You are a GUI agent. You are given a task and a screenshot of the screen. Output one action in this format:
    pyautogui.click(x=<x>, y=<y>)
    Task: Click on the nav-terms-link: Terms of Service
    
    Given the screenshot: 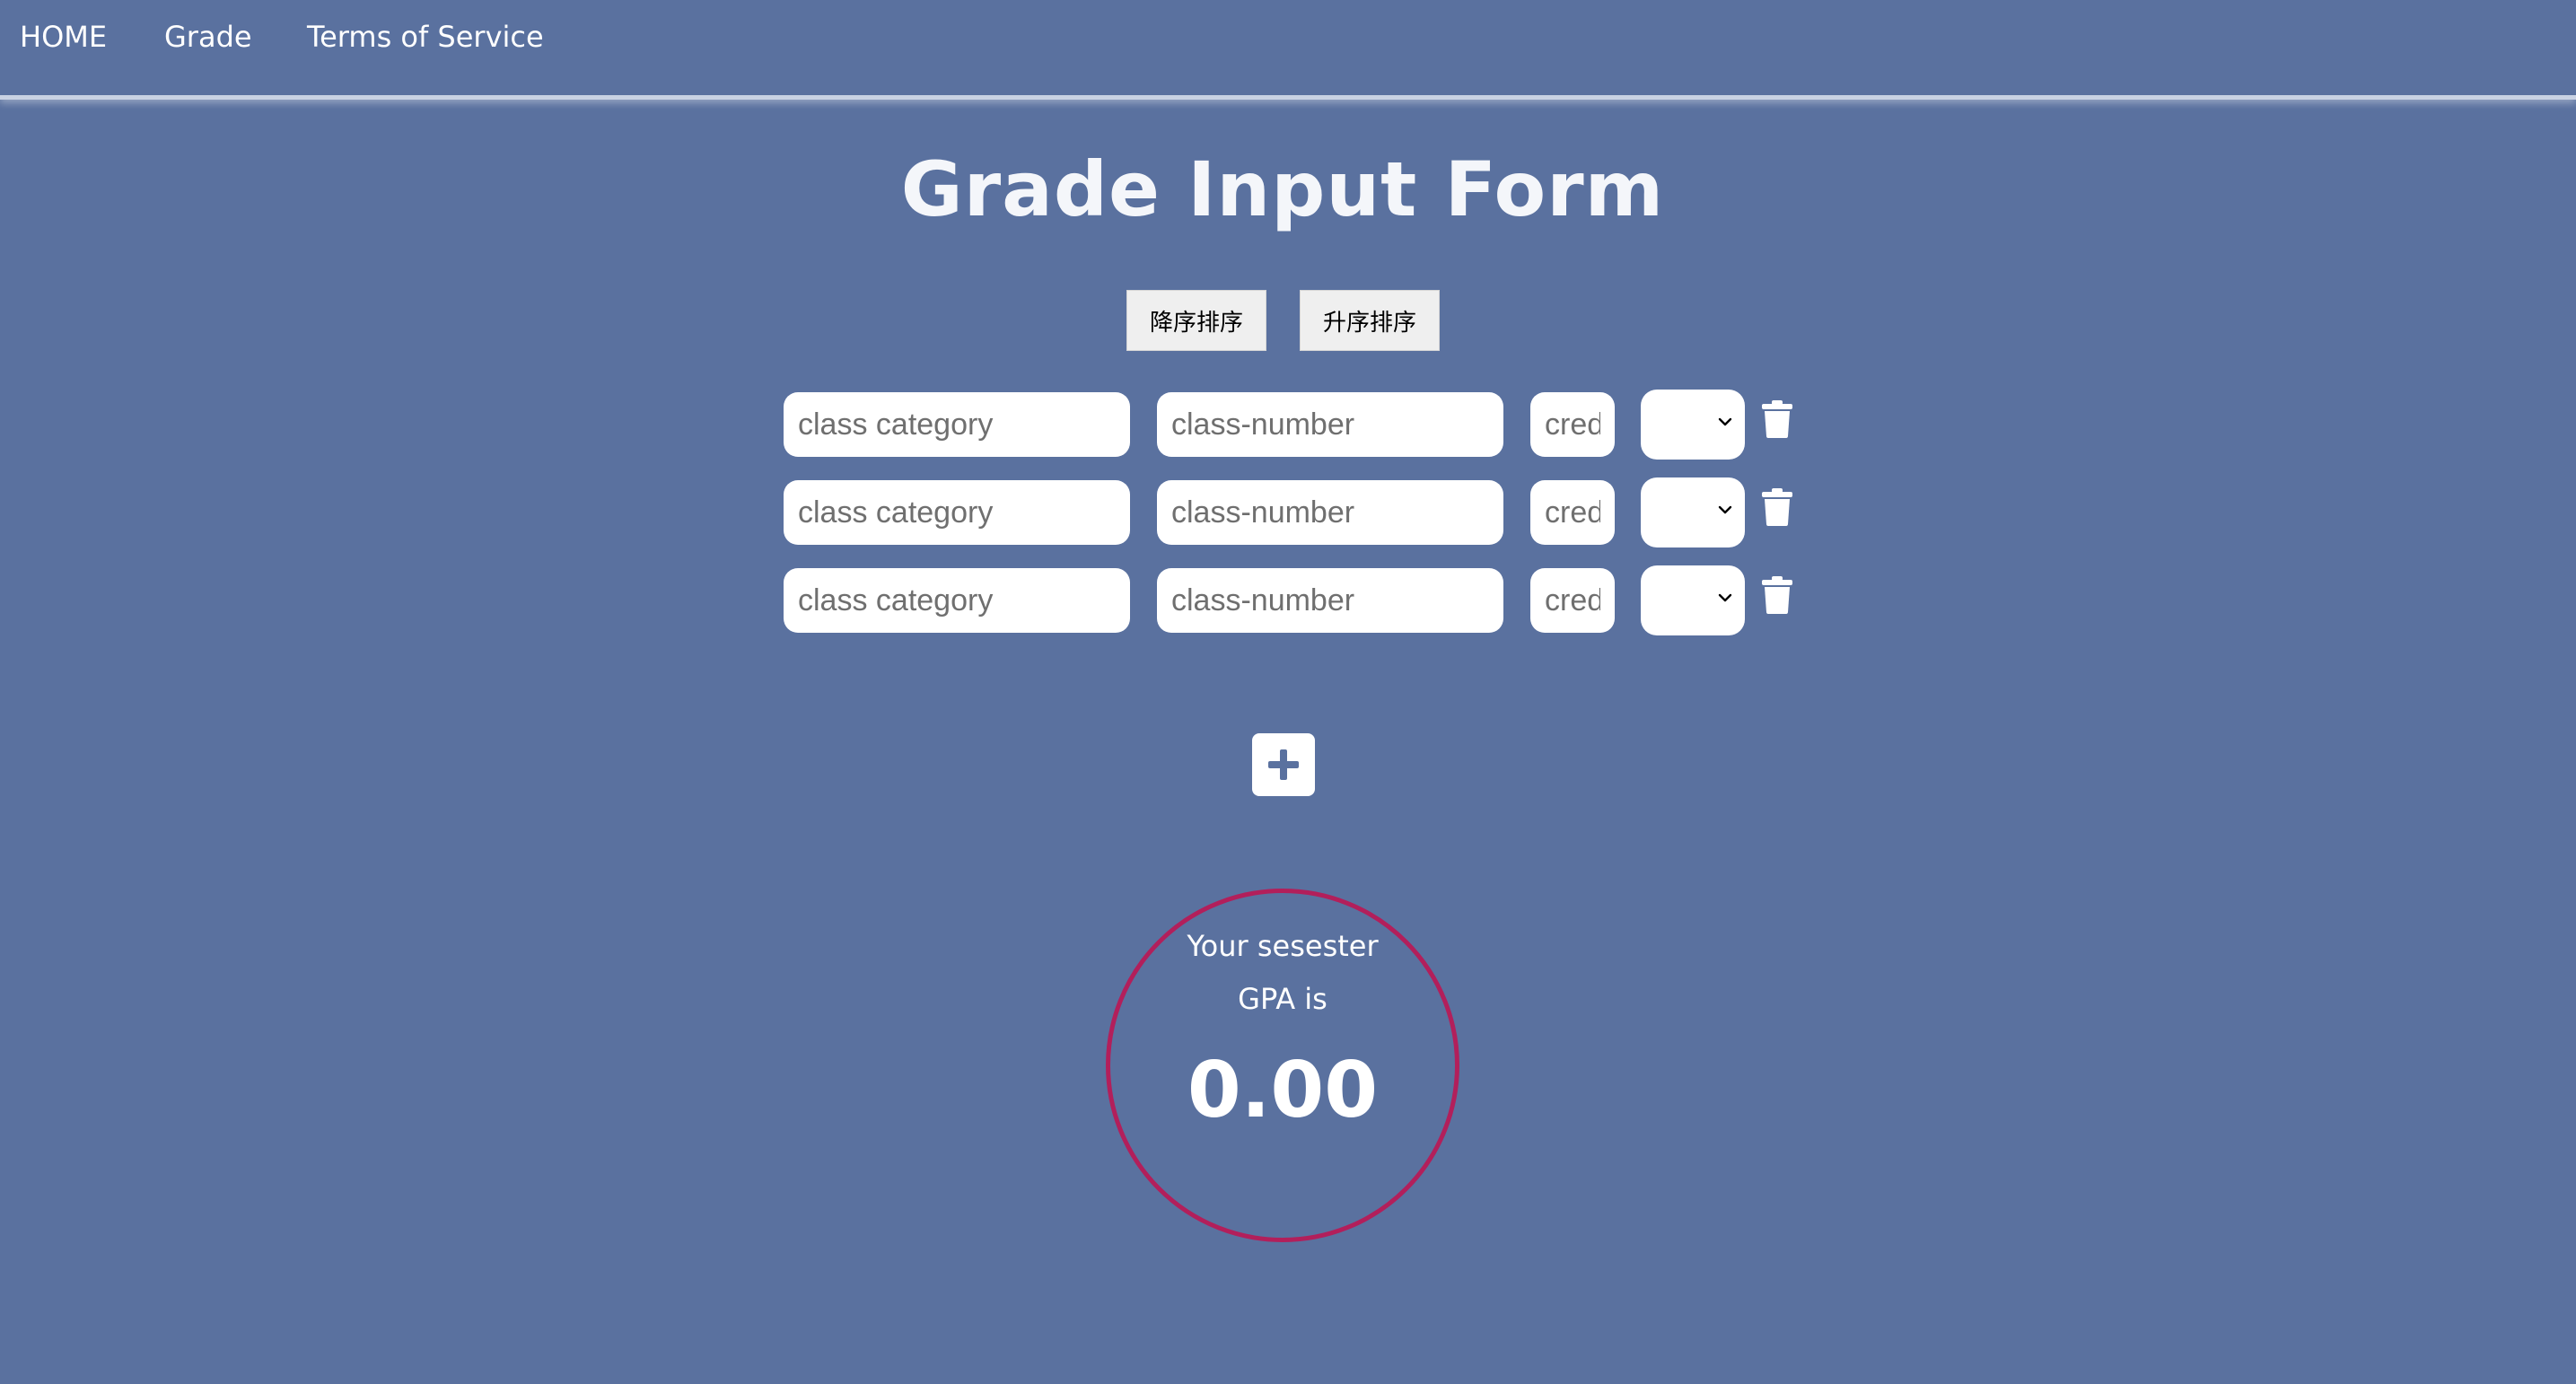 What is the action you would take?
    pyautogui.click(x=425, y=37)
    